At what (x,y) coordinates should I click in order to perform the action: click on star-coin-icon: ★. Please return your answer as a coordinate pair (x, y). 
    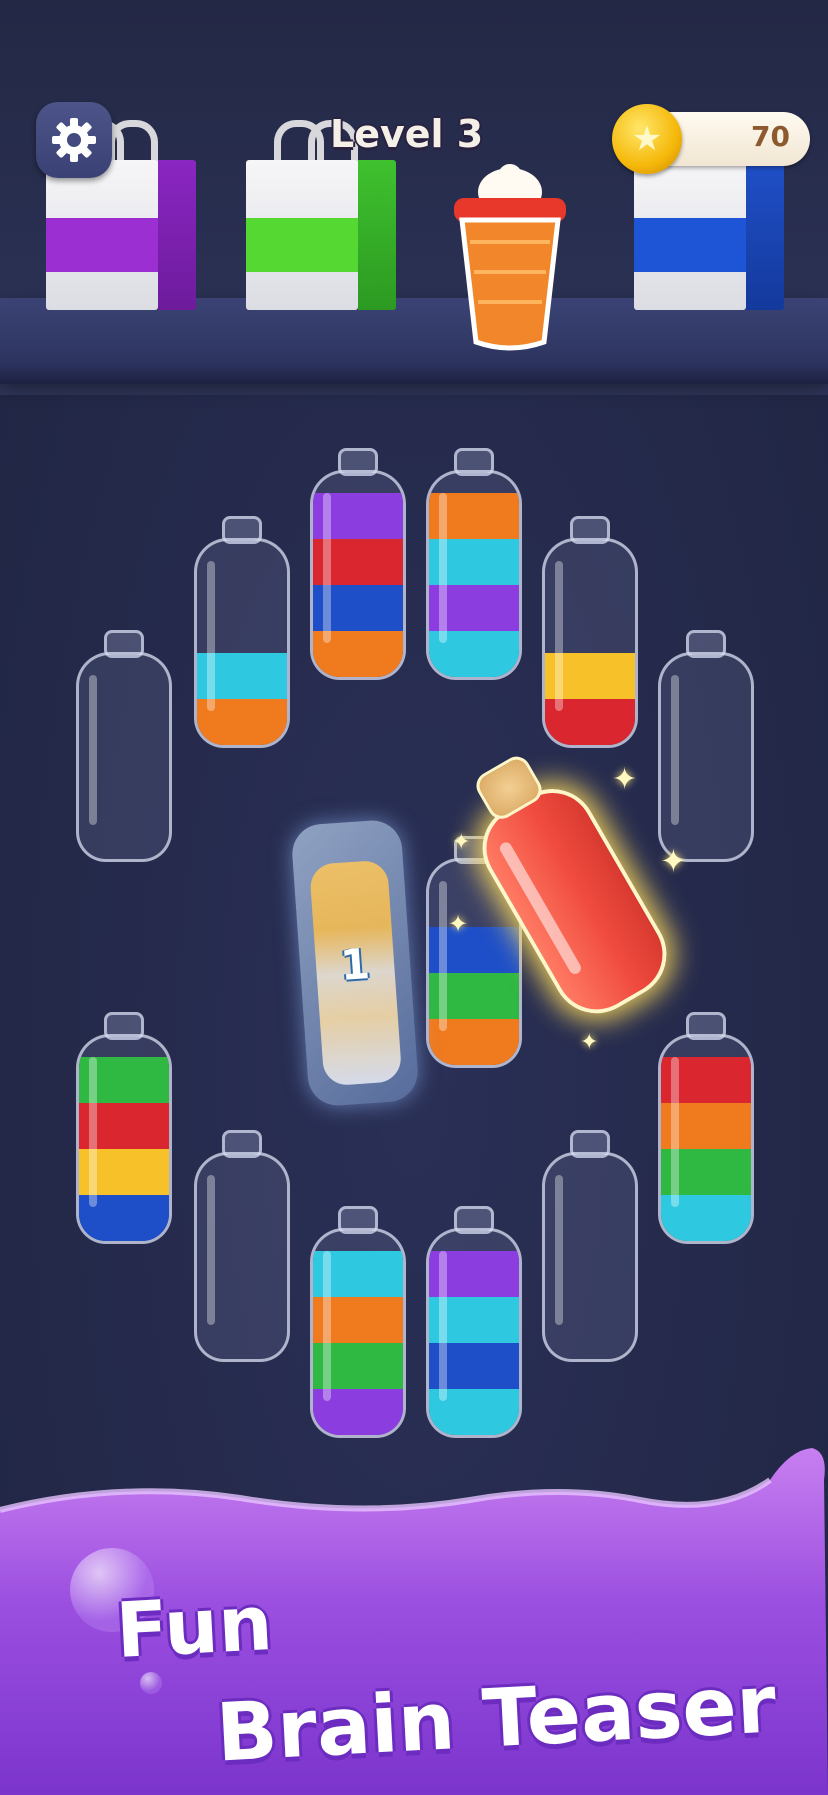
    Looking at the image, I should click on (647, 139).